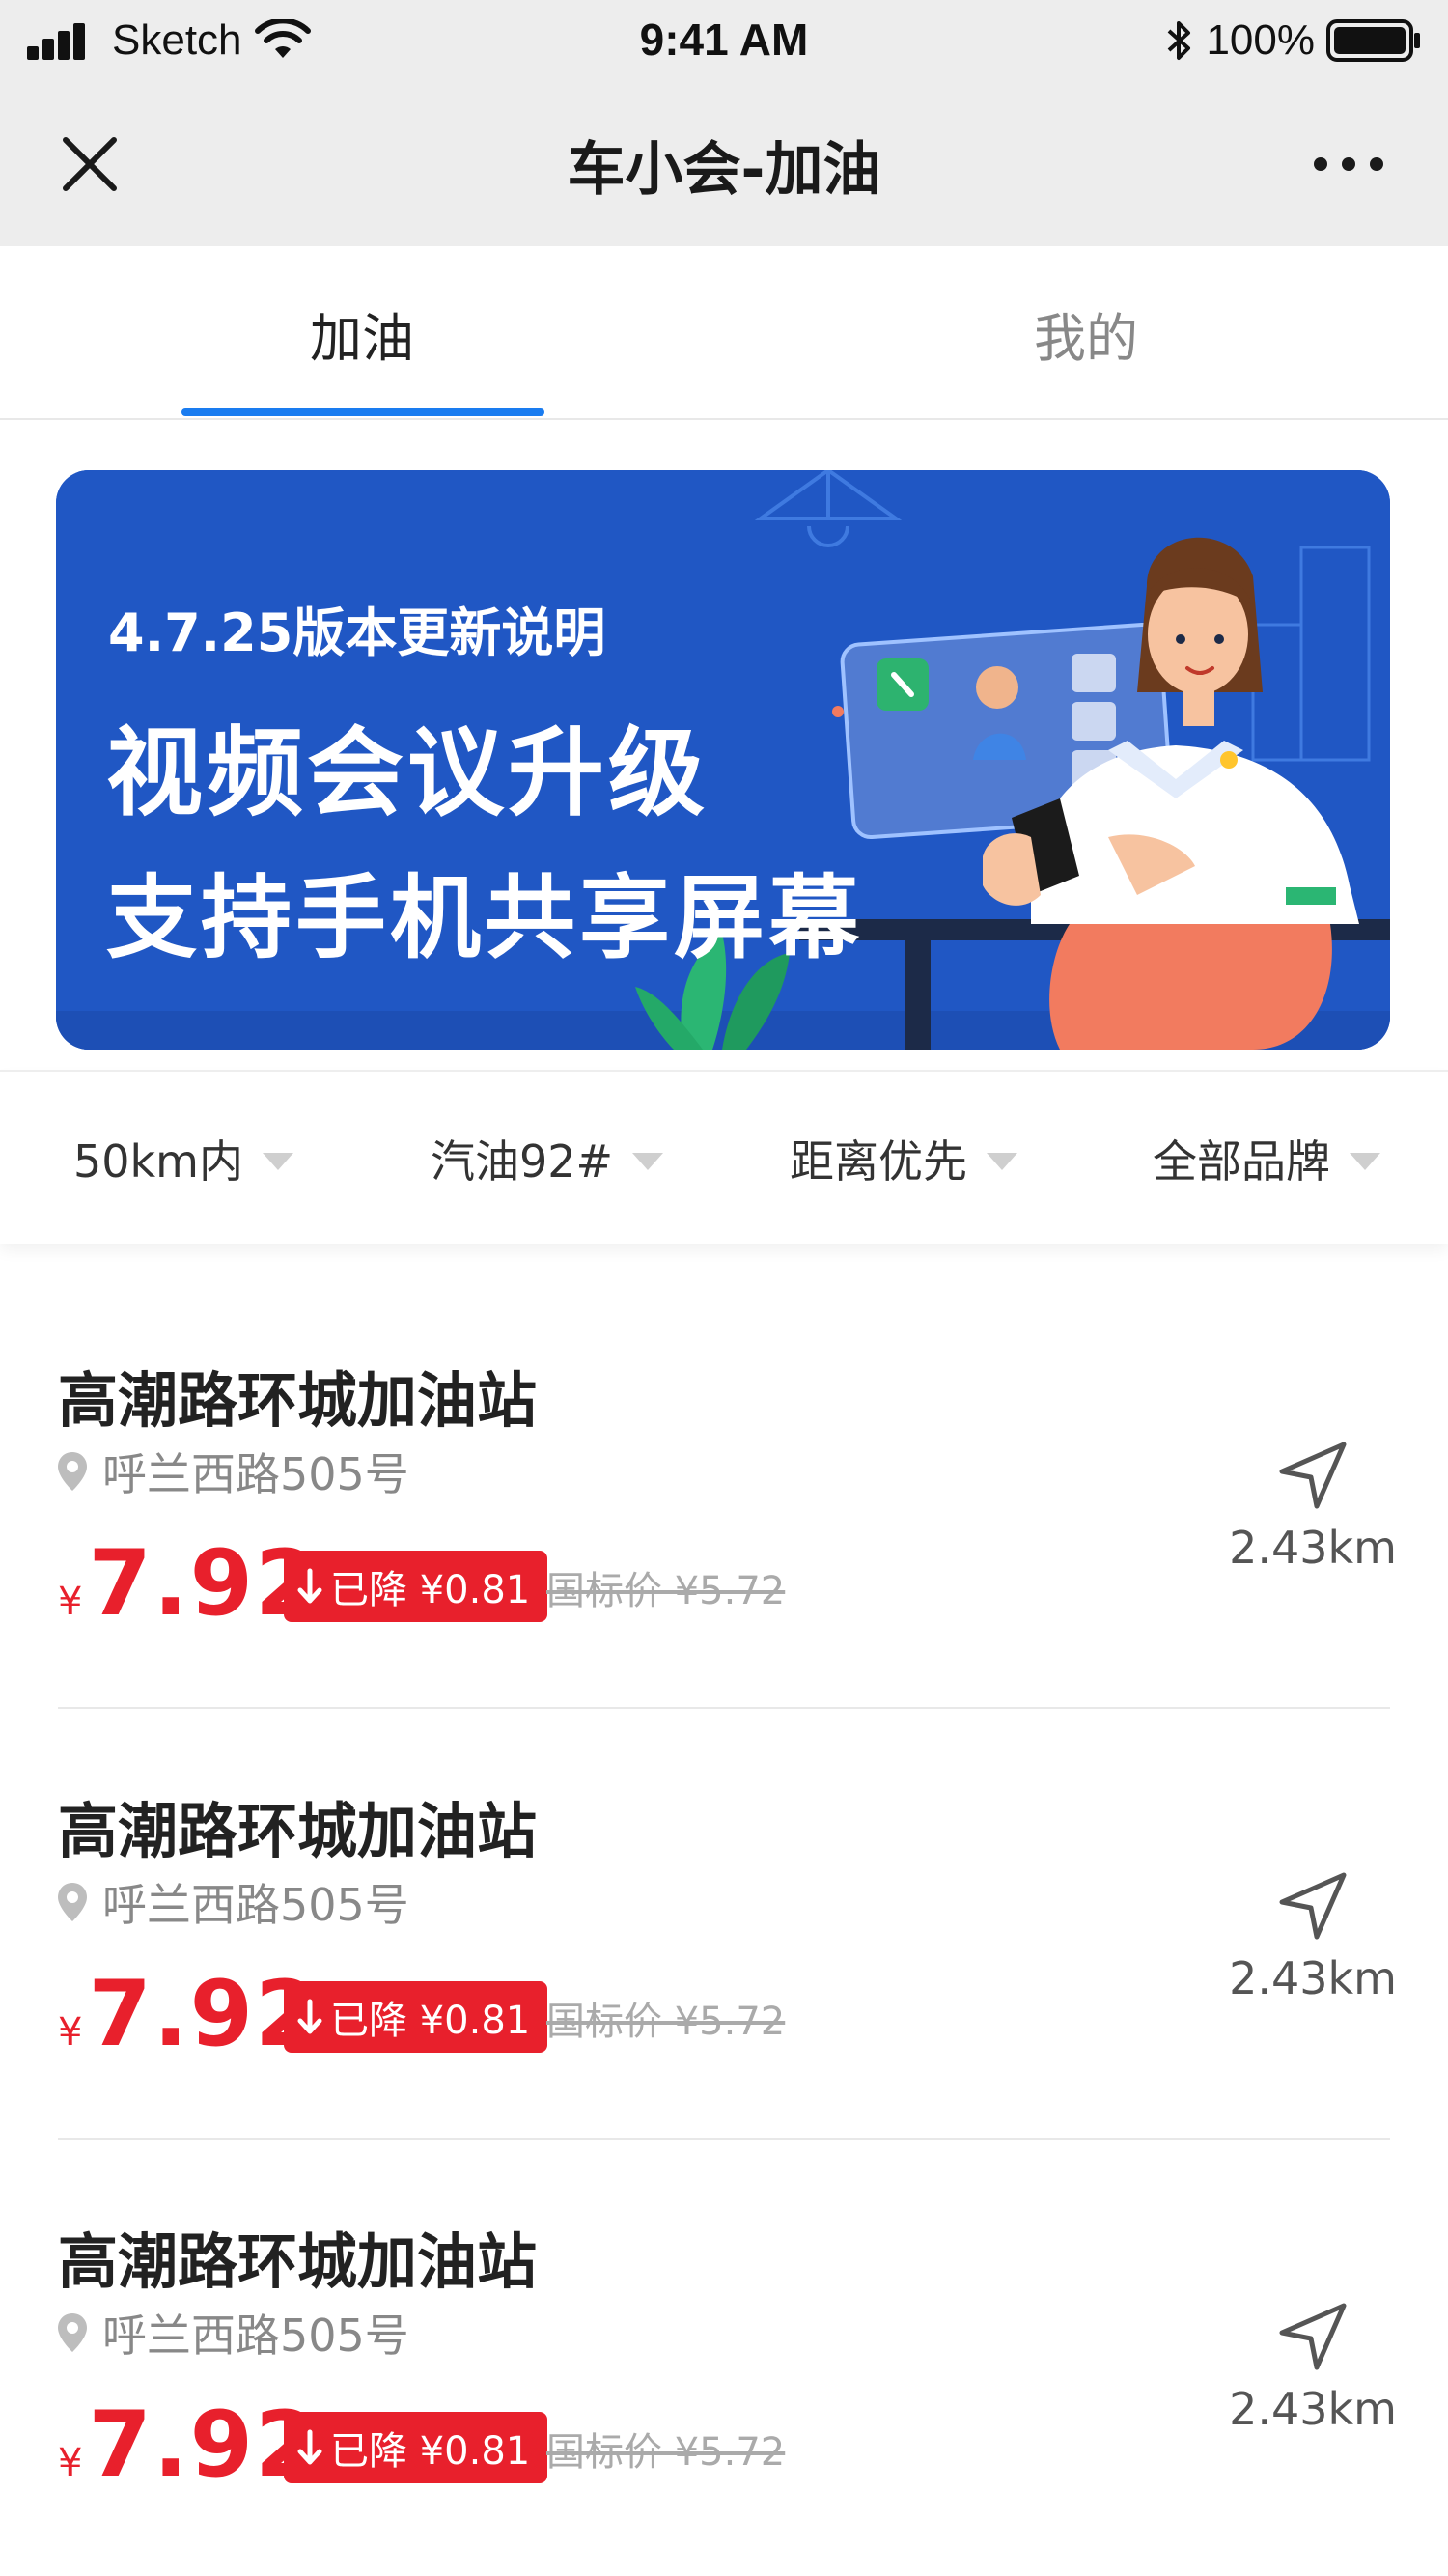 The image size is (1448, 2576). I want to click on tab-refuel: 加油, so click(362, 333).